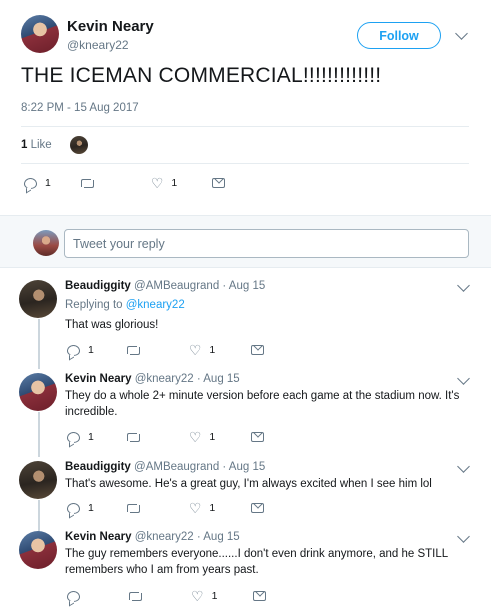 This screenshot has width=491, height=613. What do you see at coordinates (201, 75) in the screenshot?
I see `tweet-text: THE ICEMAN COMMERCIAL!!!!!!!!!!!!!` at bounding box center [201, 75].